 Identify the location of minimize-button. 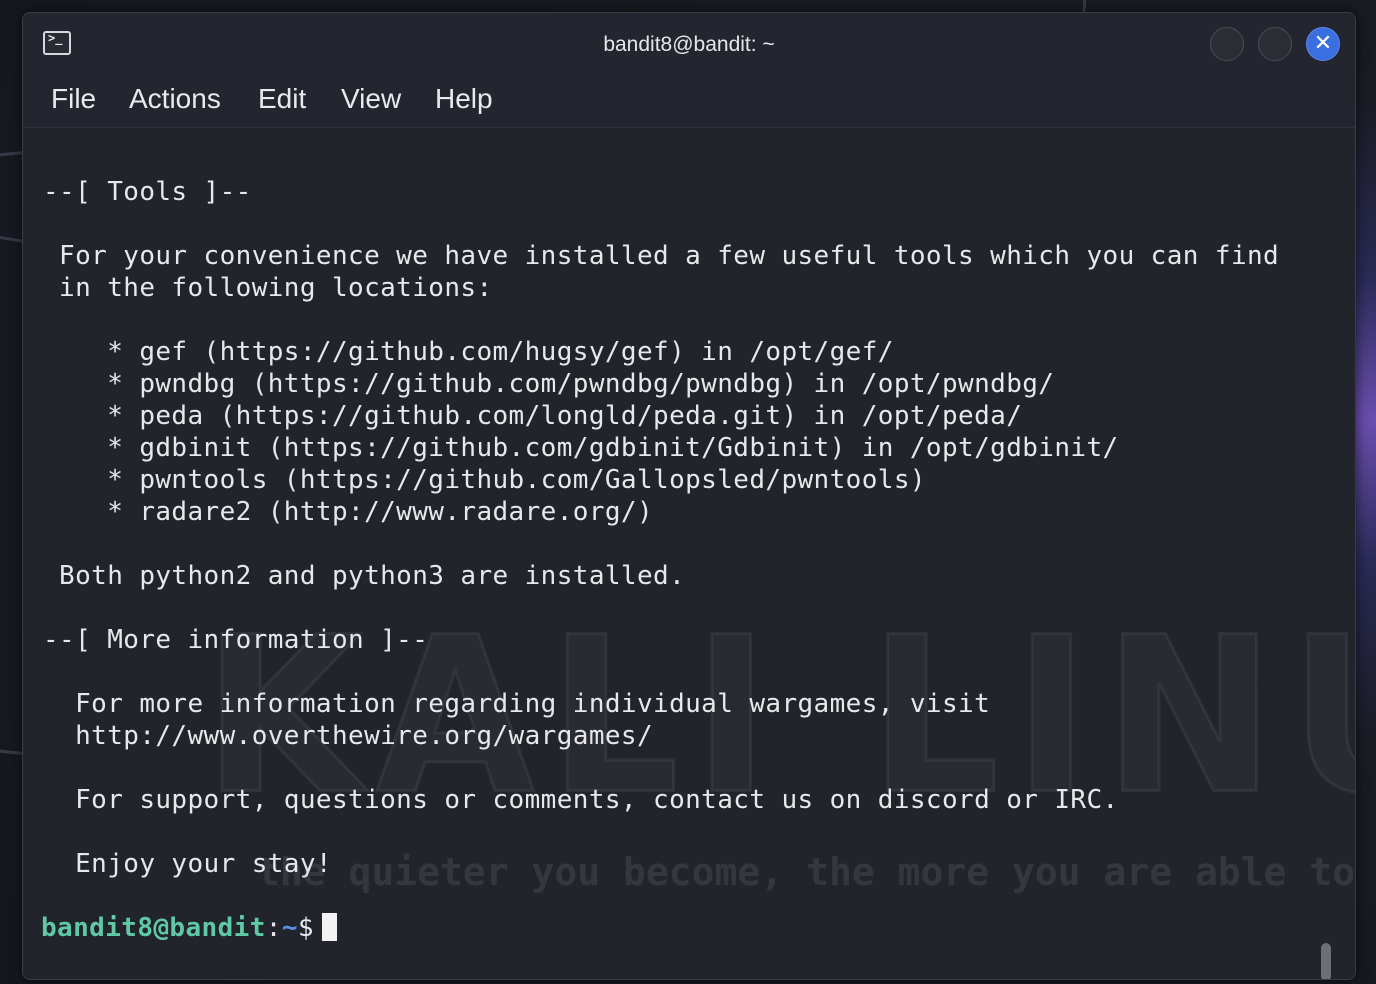
(1227, 44).